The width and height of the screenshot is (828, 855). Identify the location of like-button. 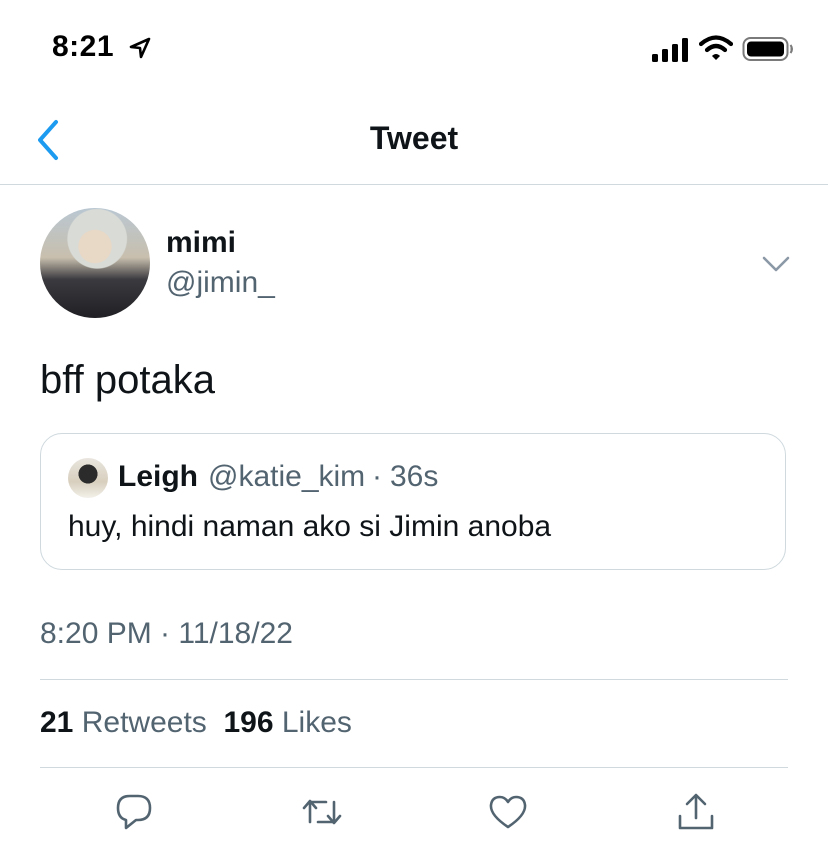
(508, 812).